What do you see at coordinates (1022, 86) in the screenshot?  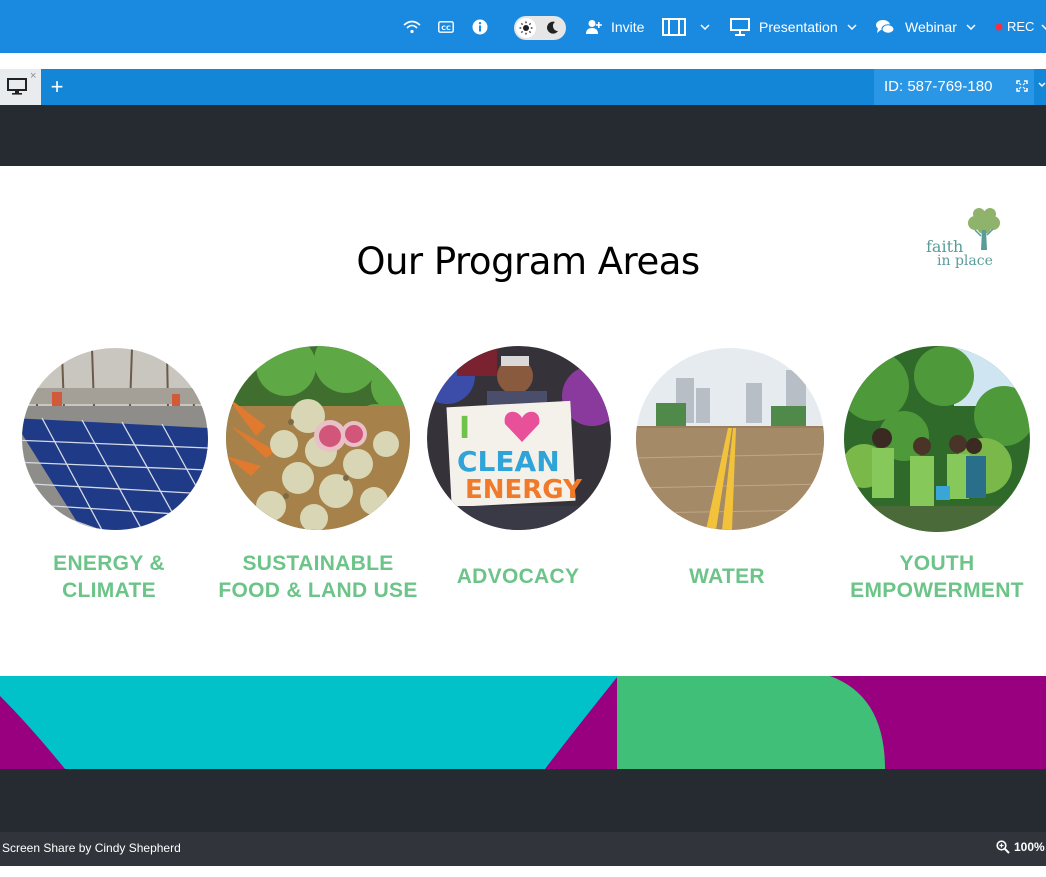 I see `fullscreen-icon` at bounding box center [1022, 86].